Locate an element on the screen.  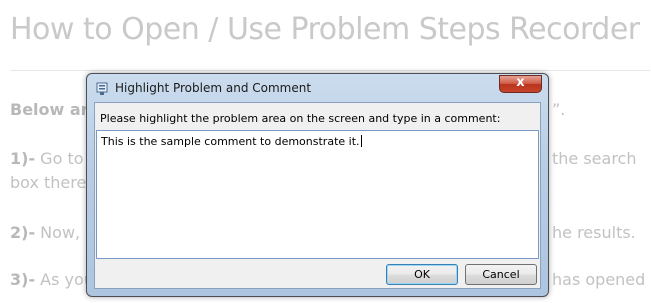
article-line-bold: 3)- is located at coordinates (23, 279).